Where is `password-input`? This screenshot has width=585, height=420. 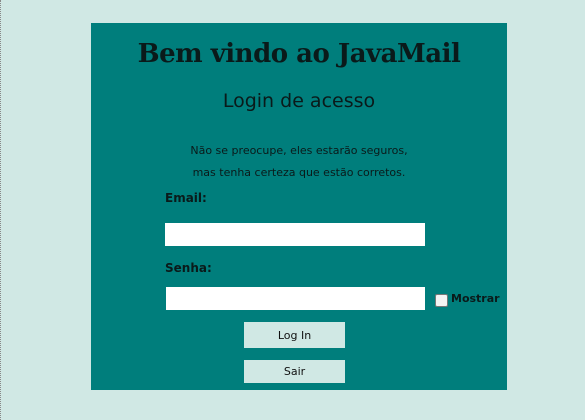 password-input is located at coordinates (295, 298).